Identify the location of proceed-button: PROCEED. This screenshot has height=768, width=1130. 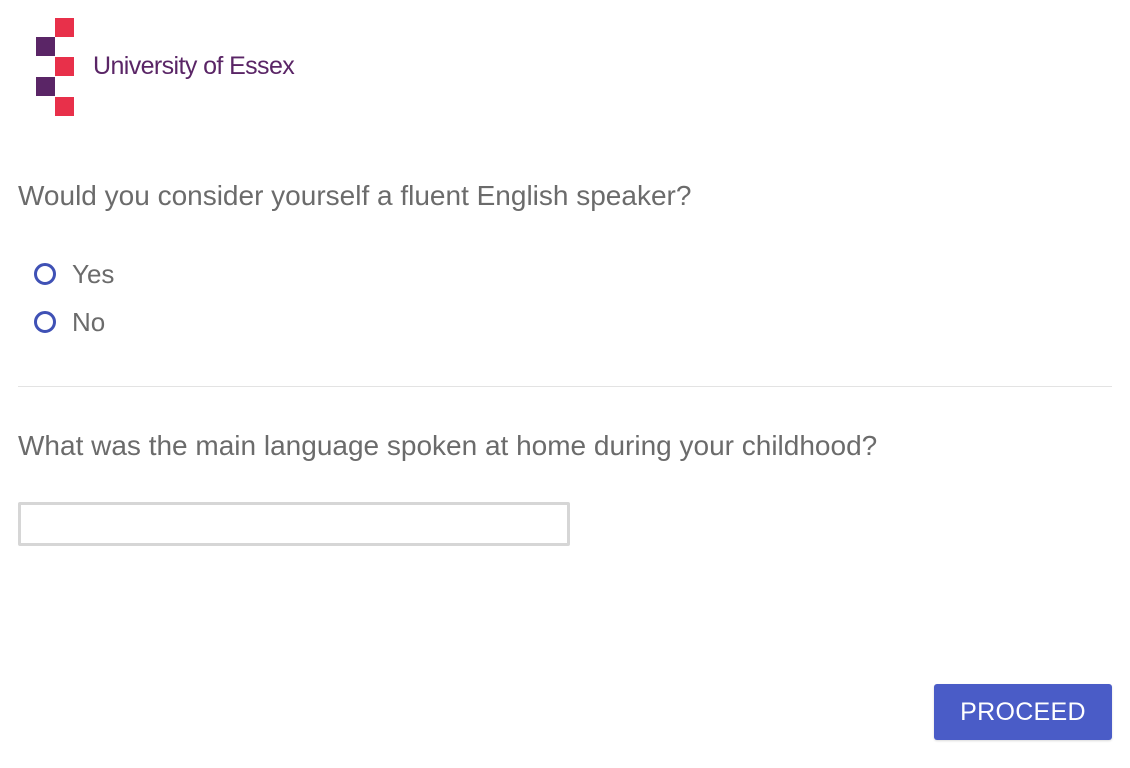
(1023, 712).